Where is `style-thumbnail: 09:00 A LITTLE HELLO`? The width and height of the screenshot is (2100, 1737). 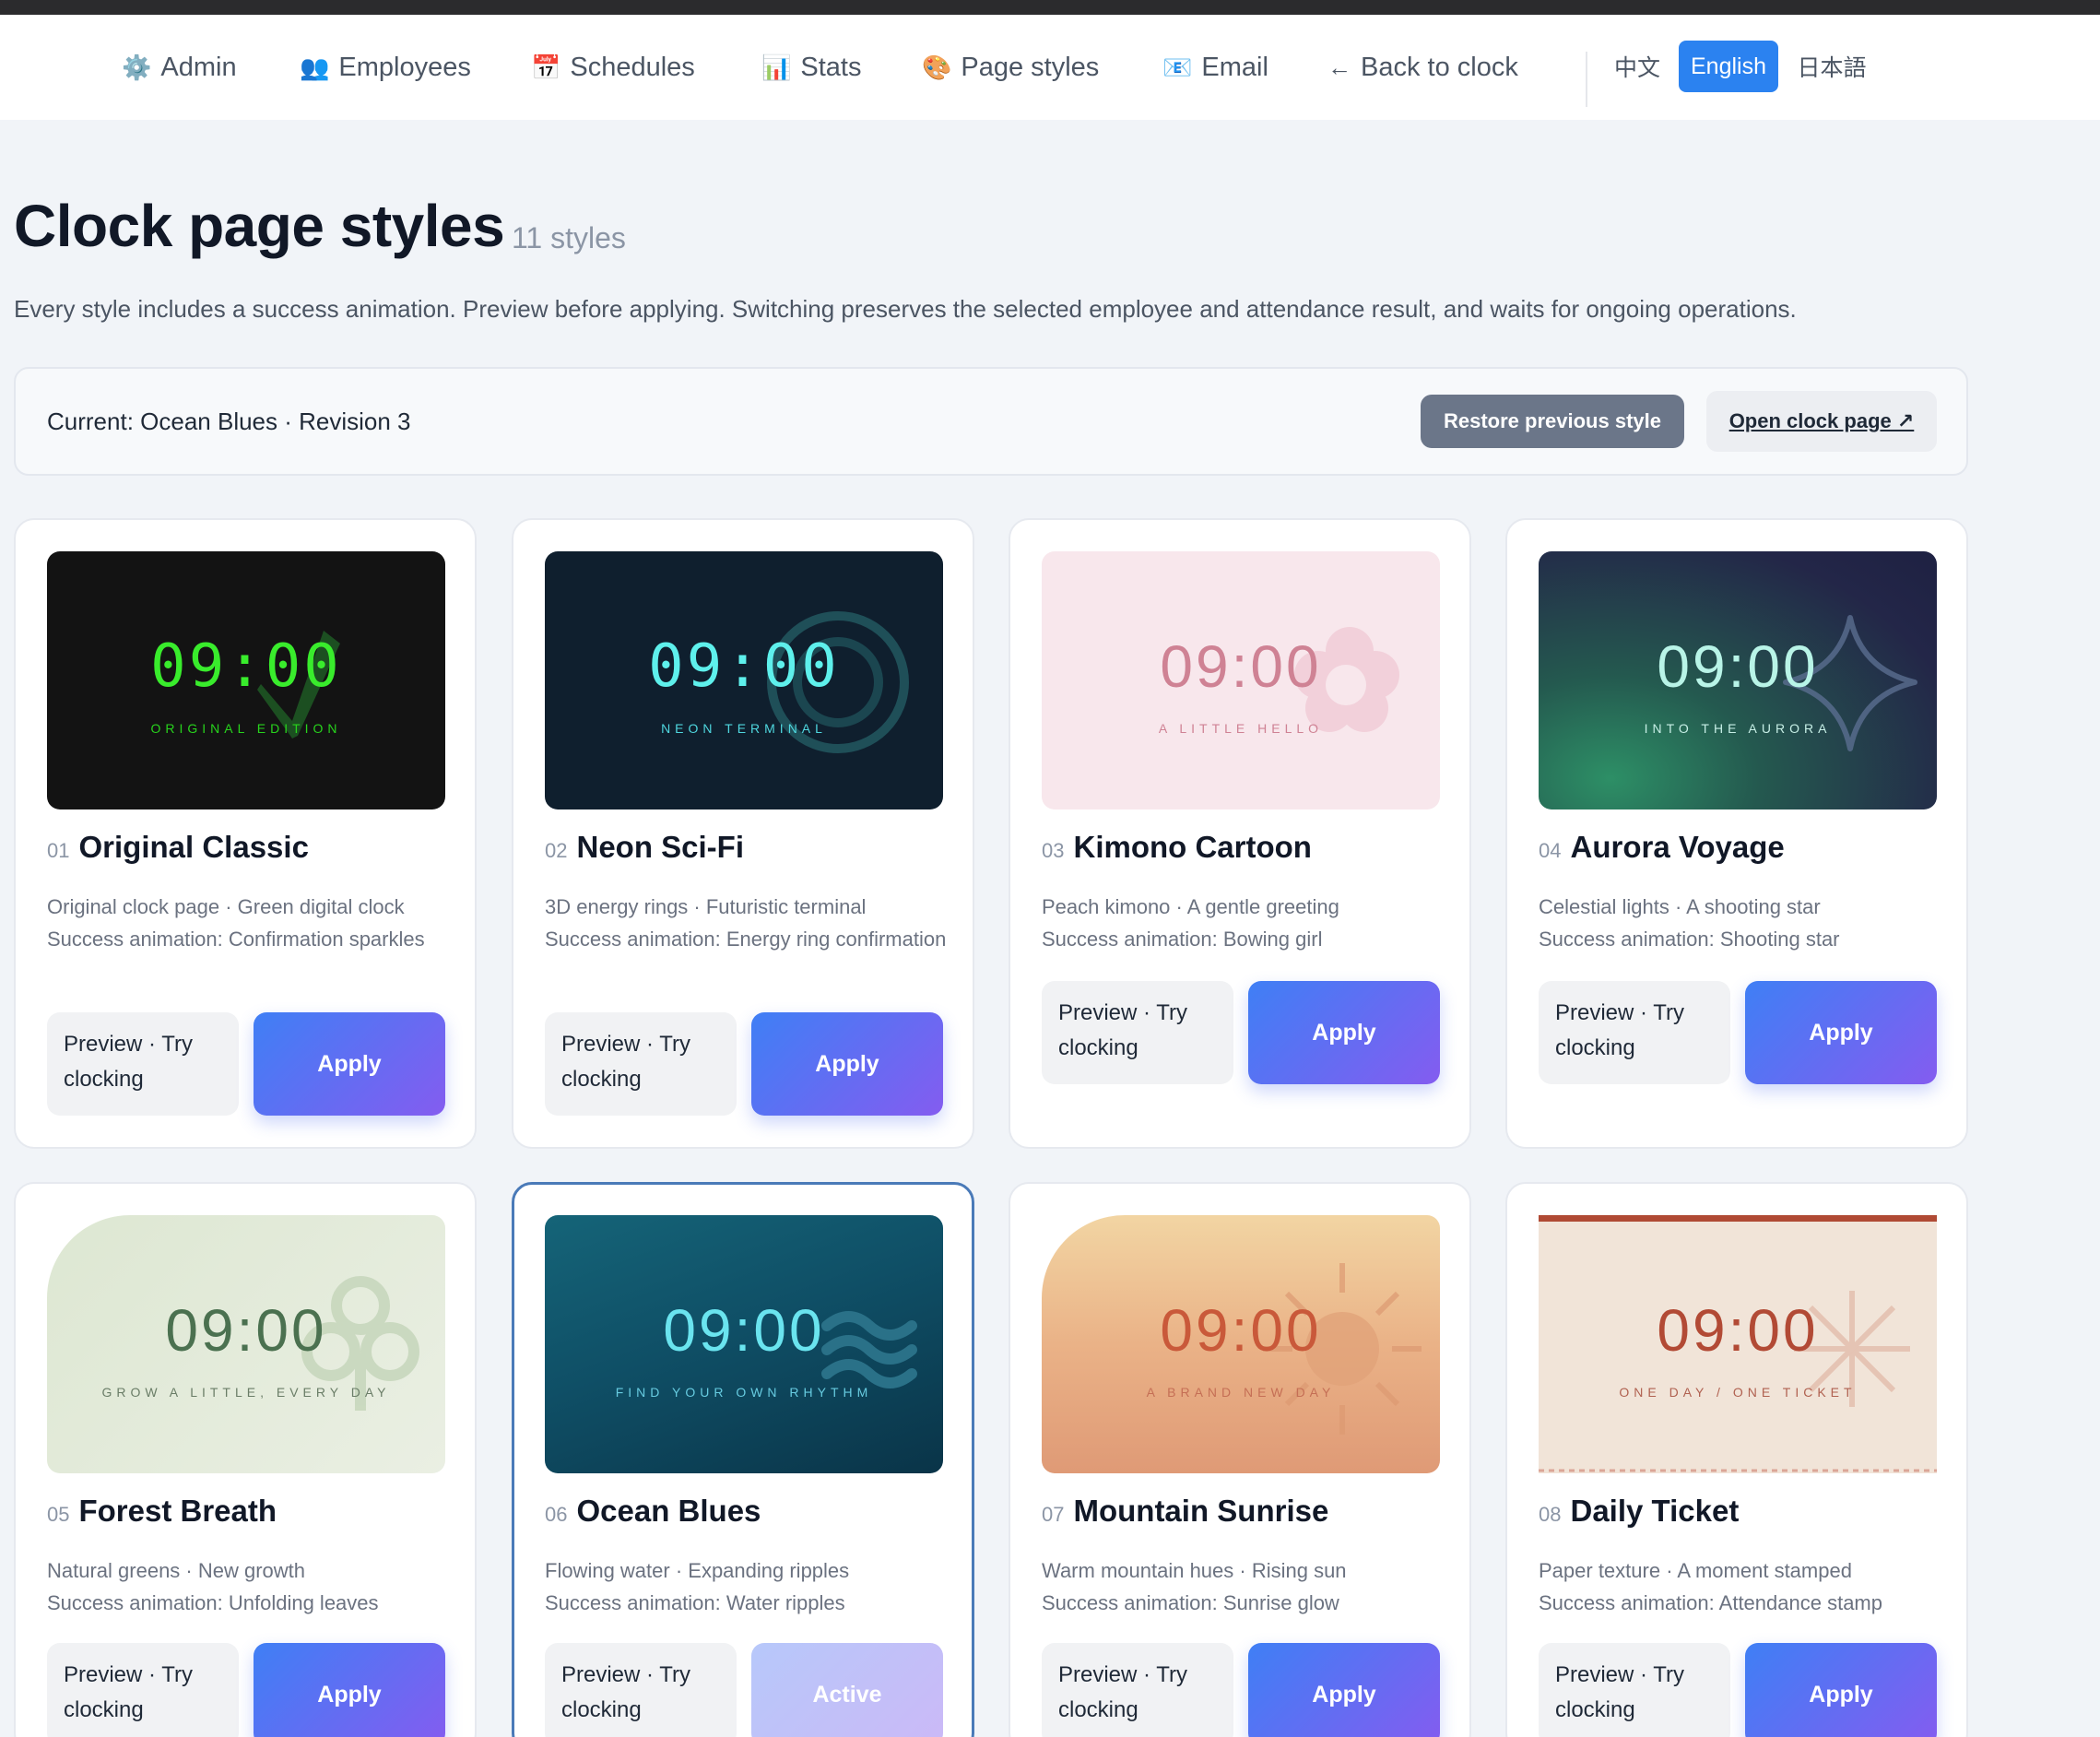 style-thumbnail: 09:00 A LITTLE HELLO is located at coordinates (1241, 680).